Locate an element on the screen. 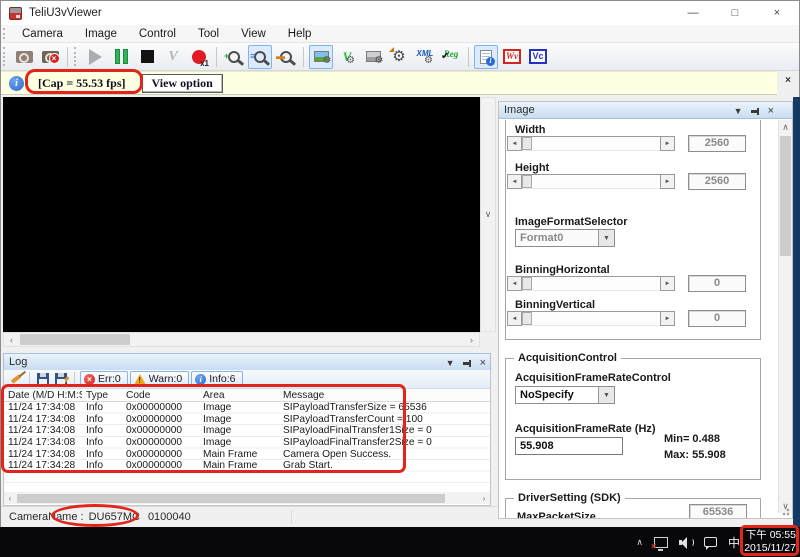  advanced-settings-button: ⚙ is located at coordinates (399, 57).